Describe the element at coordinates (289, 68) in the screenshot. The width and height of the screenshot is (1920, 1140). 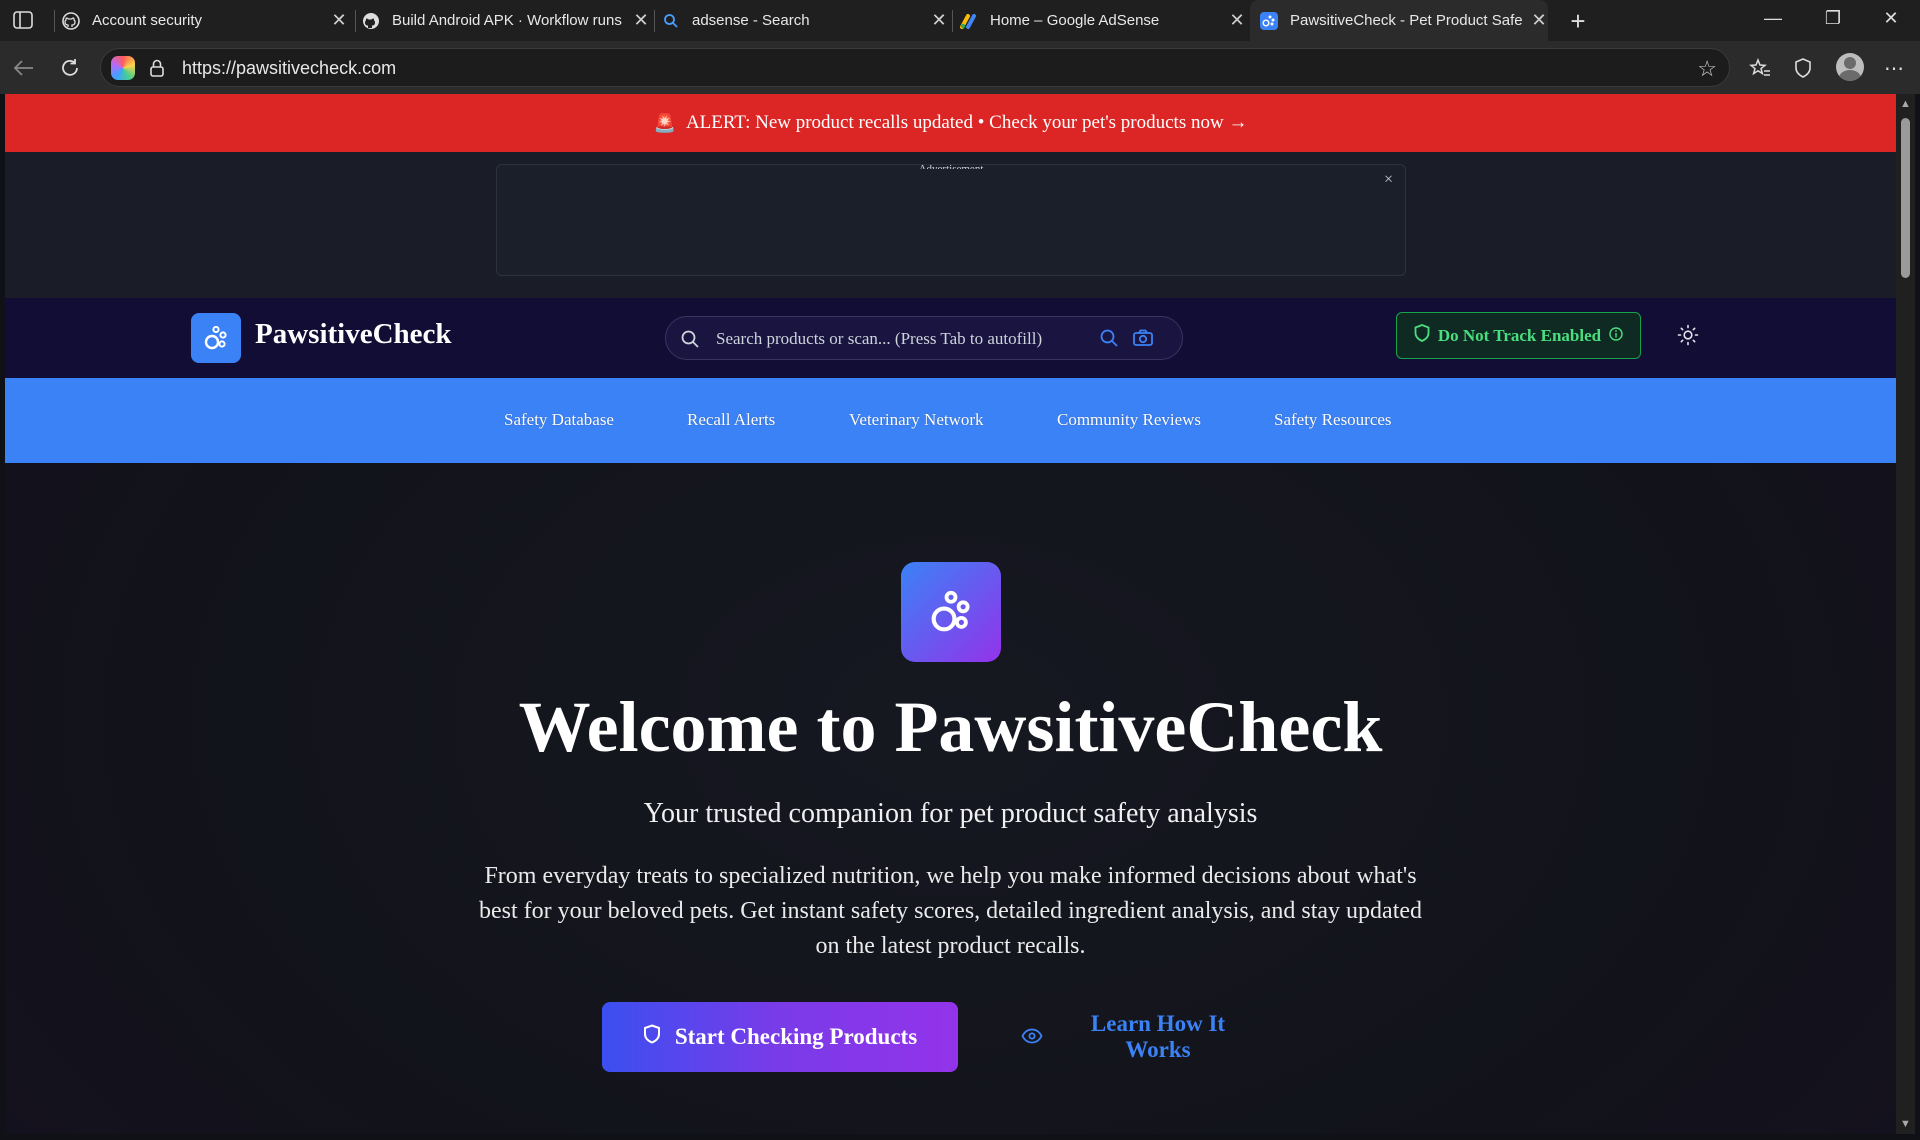
I see `url-text: https://pawsitivecheck.com` at that location.